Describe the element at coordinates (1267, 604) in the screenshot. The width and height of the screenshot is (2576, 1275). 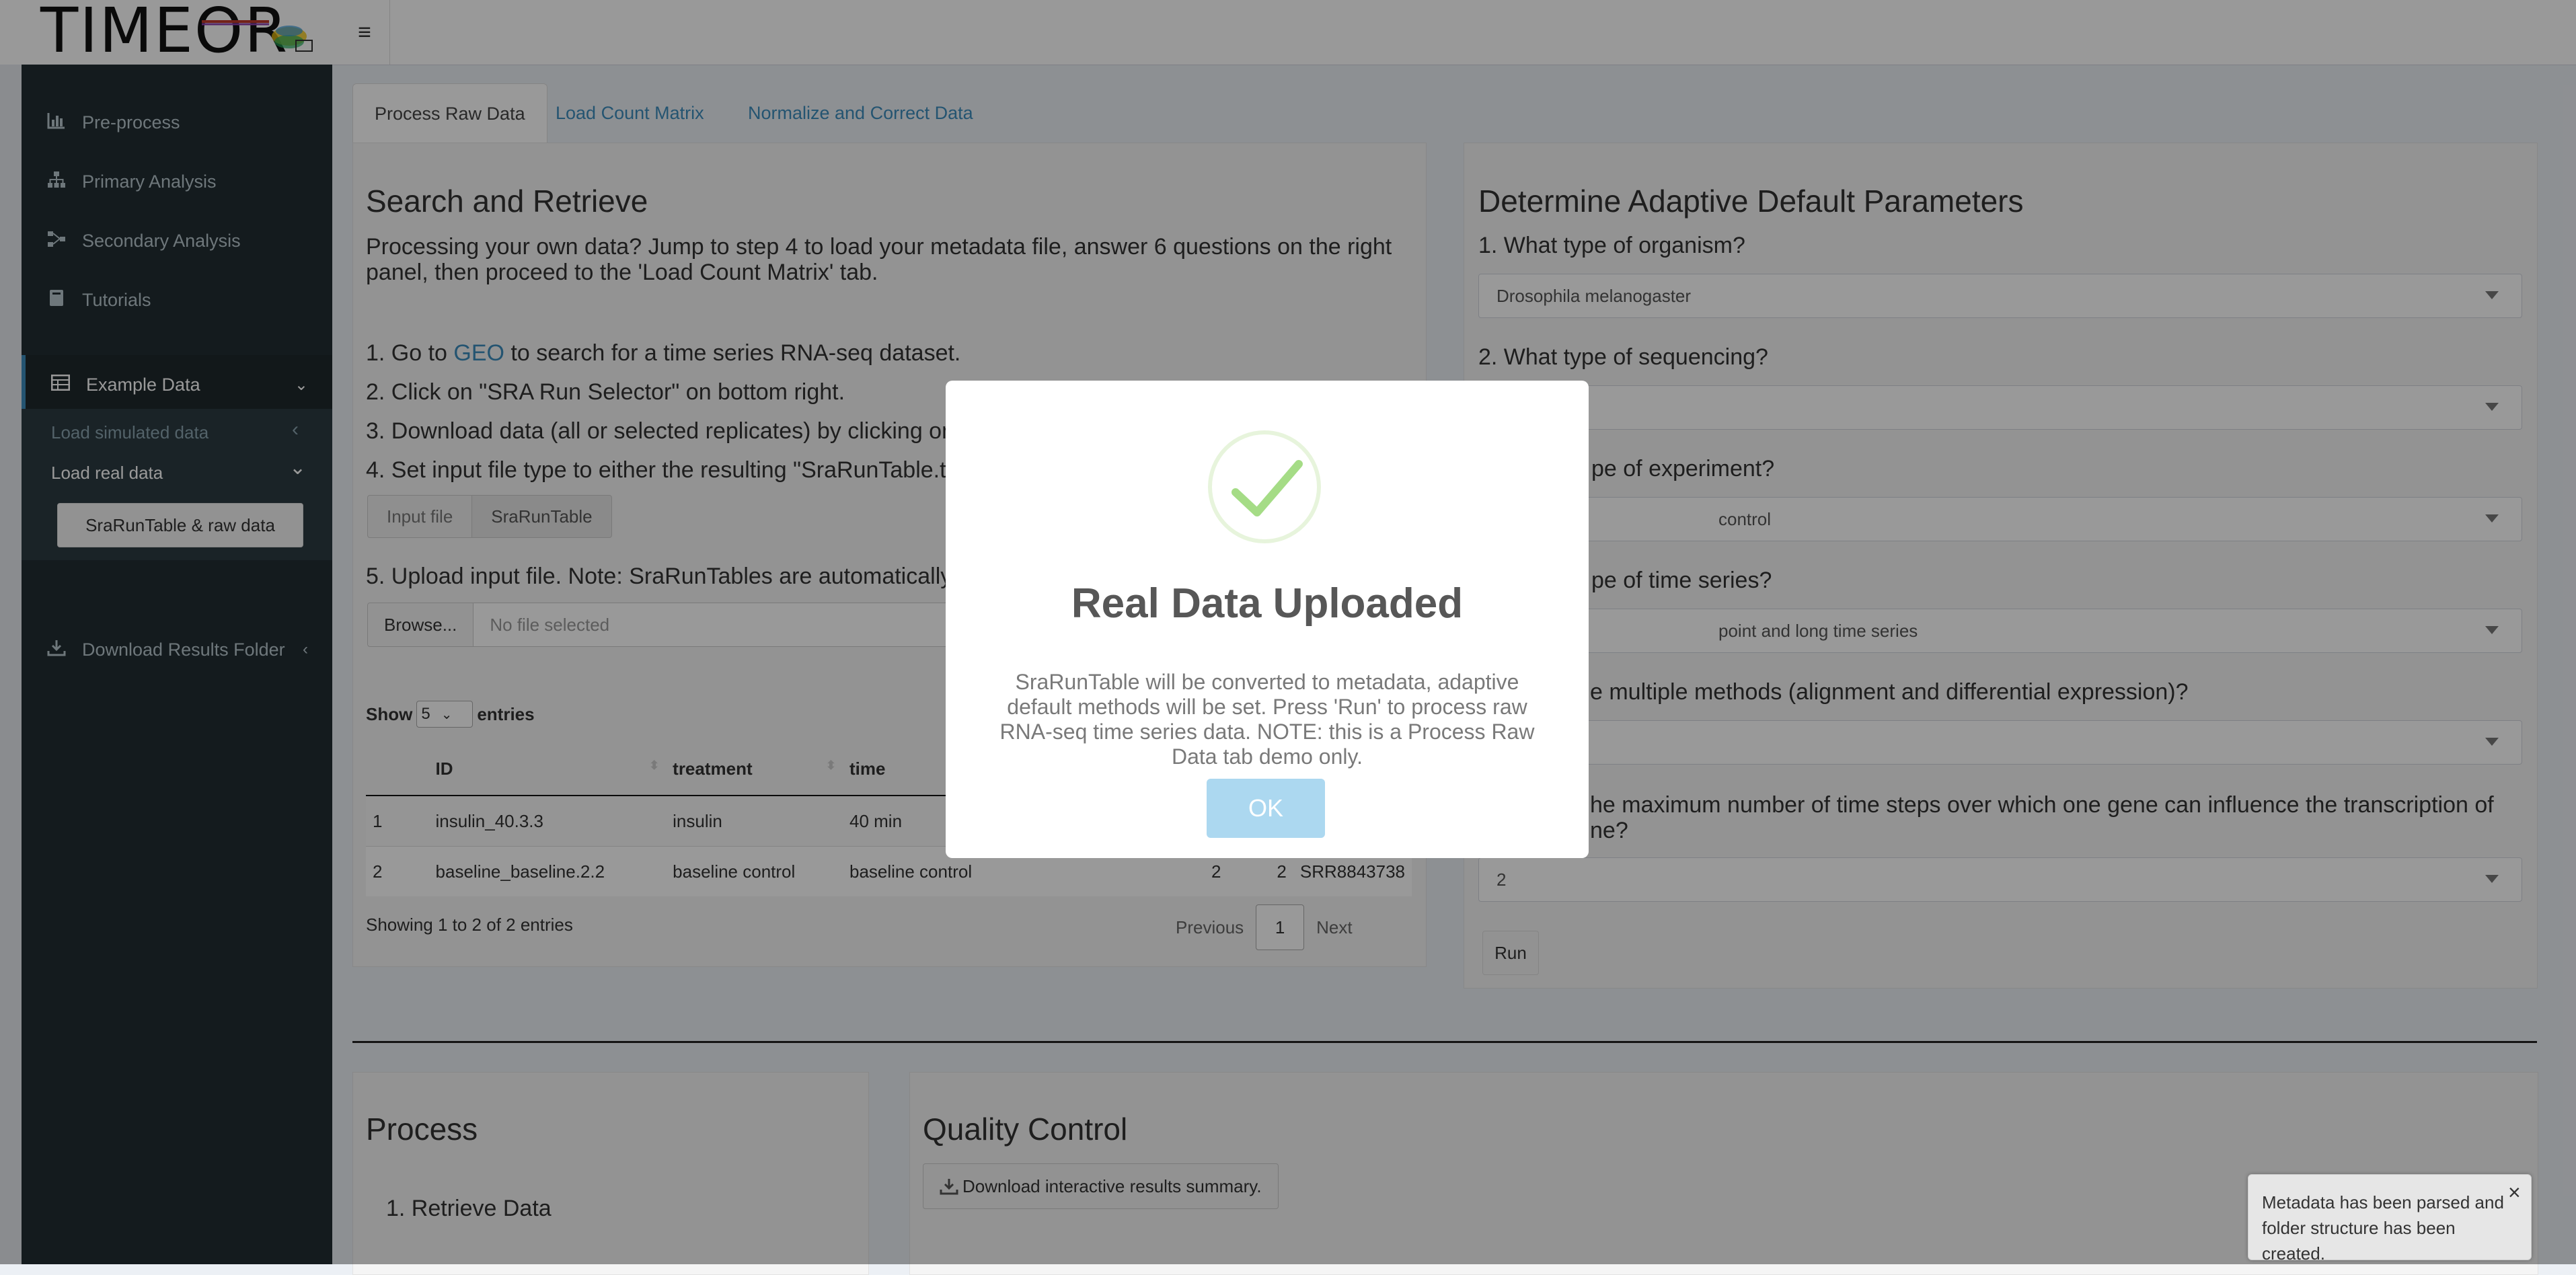
I see `modal-title: Real Data Uploaded` at that location.